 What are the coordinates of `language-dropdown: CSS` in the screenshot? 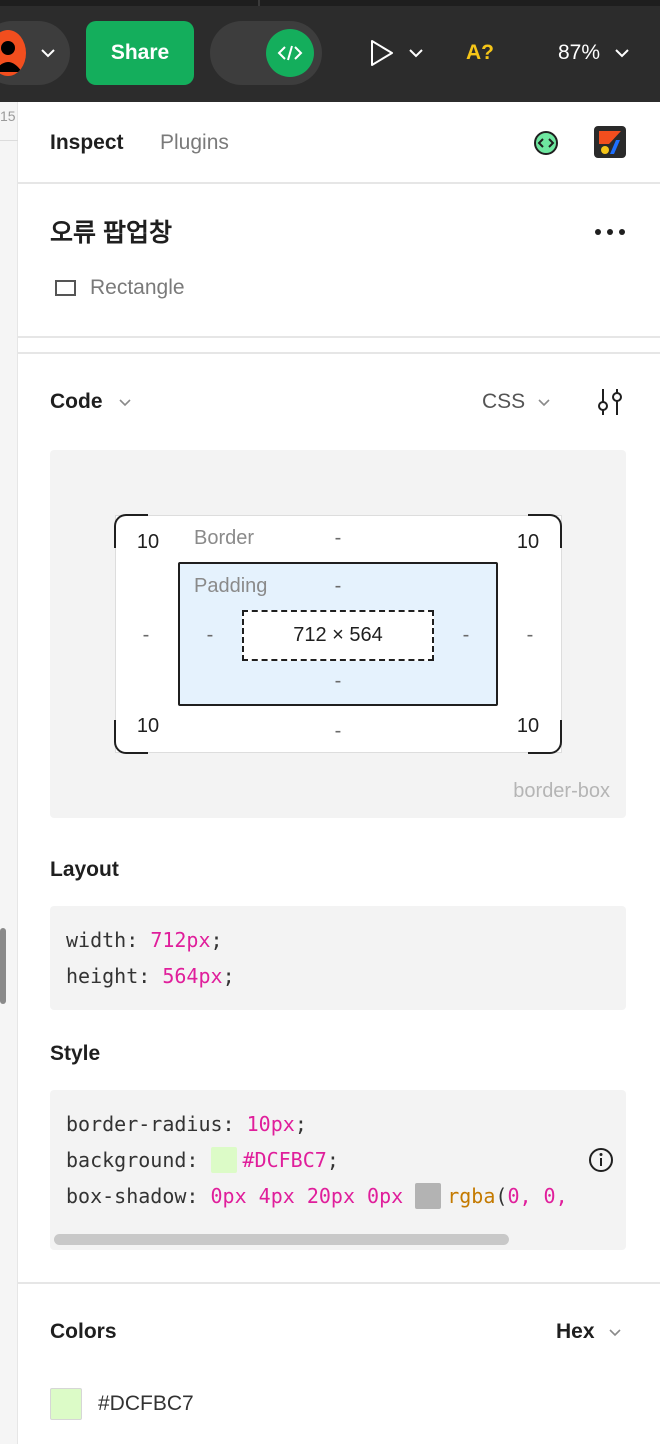 It's located at (507, 402).